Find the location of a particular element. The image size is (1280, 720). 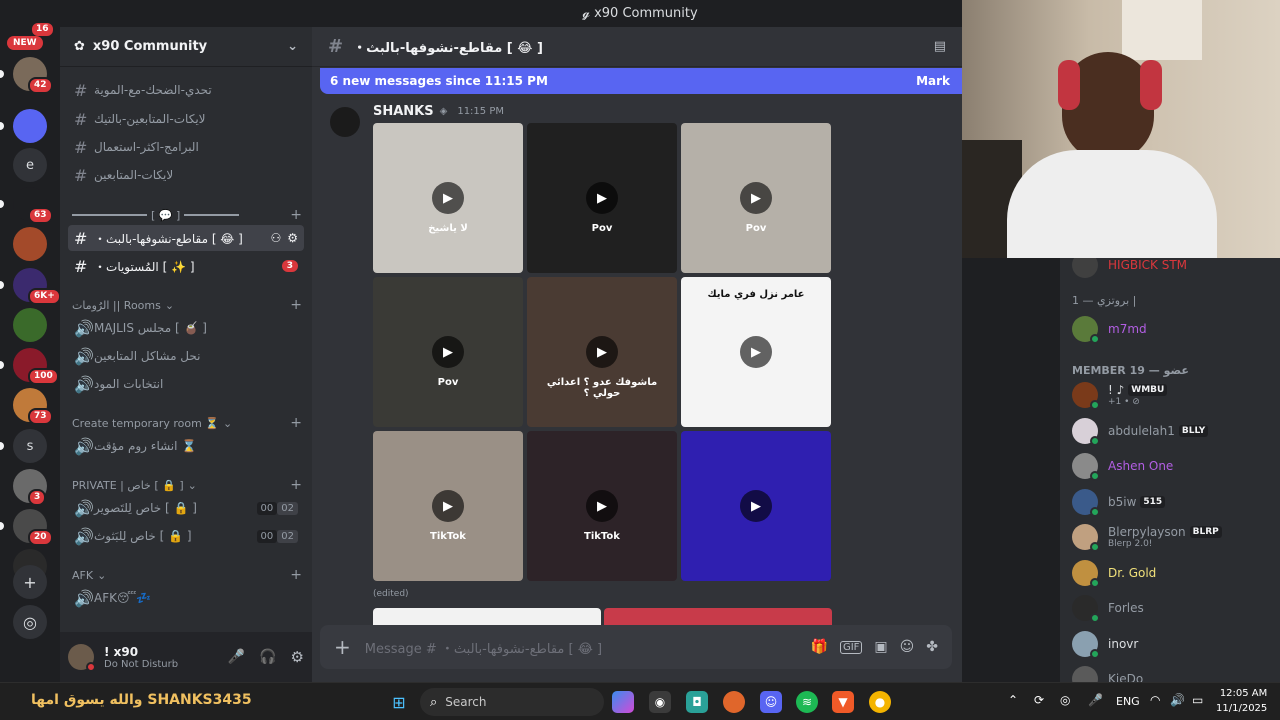

channel-item-active: # ・مقاطع-نشوفها-بالبث [ 😂 ] ⚇ ⚙ is located at coordinates (186, 238).